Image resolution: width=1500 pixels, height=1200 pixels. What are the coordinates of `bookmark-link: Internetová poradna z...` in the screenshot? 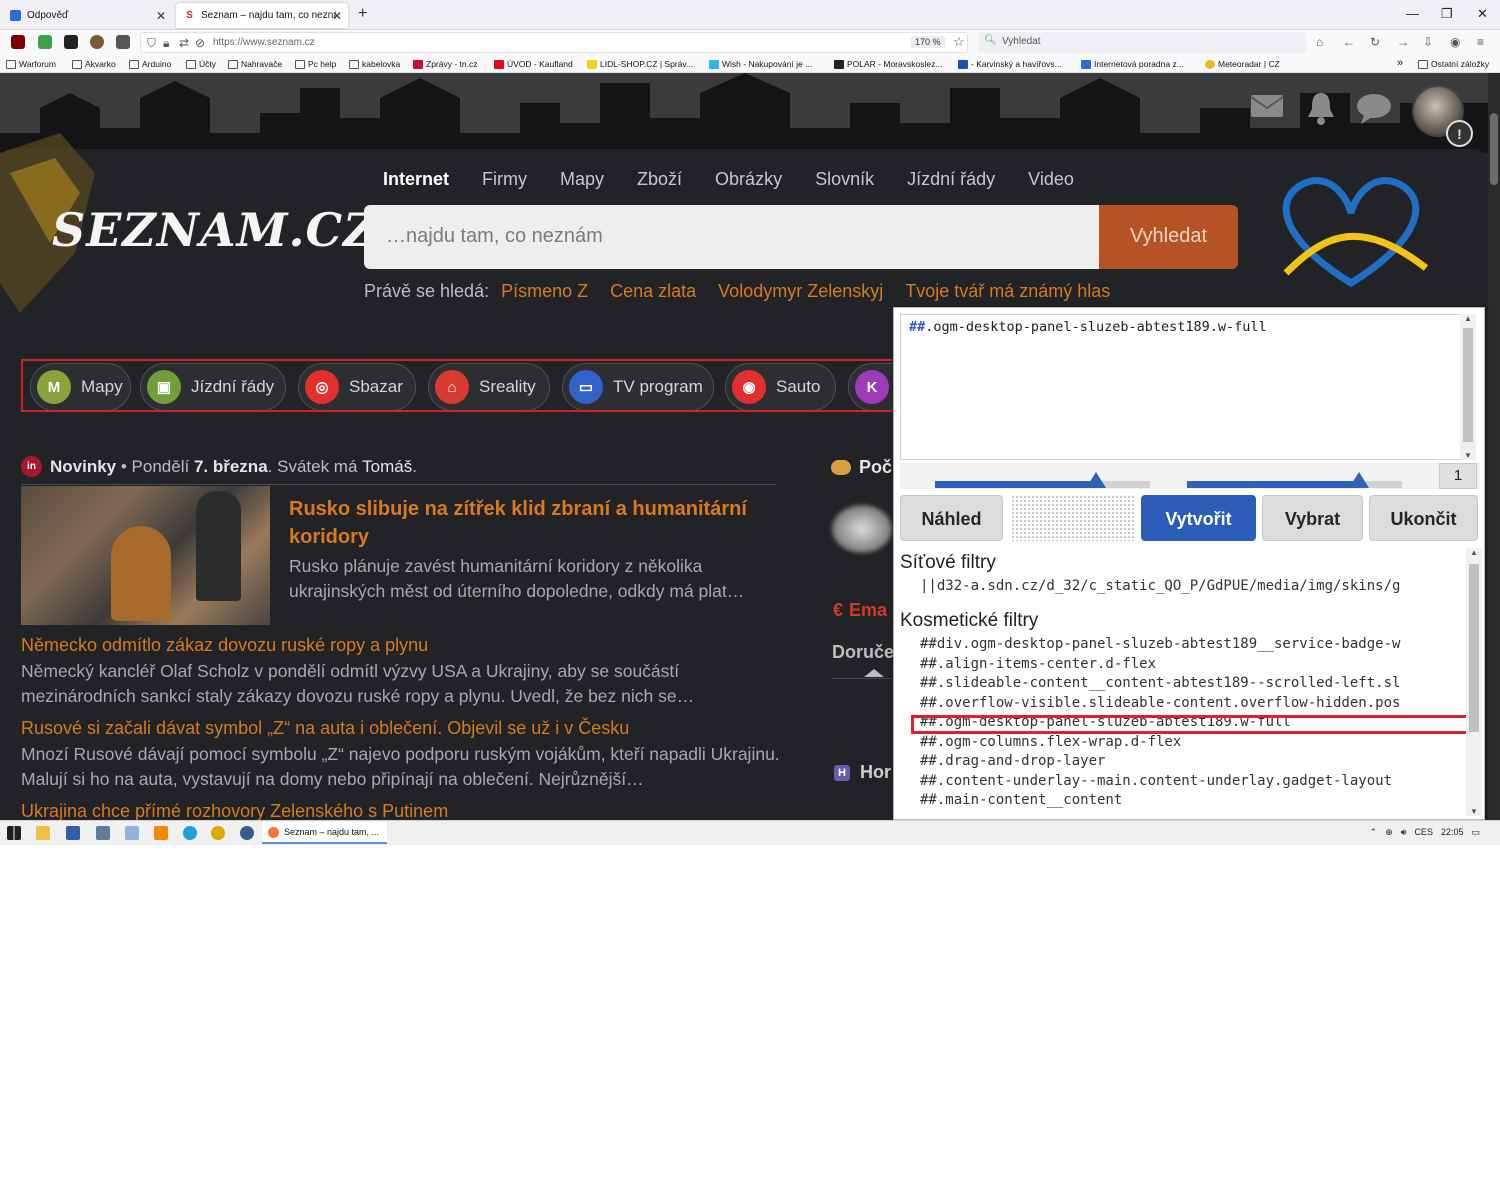 It's located at (1132, 64).